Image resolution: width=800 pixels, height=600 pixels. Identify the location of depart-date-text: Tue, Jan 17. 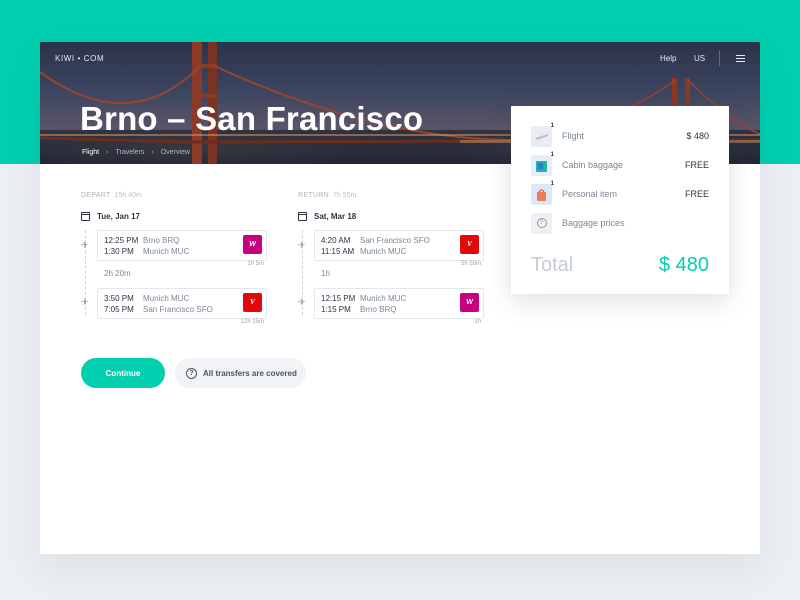
(118, 216).